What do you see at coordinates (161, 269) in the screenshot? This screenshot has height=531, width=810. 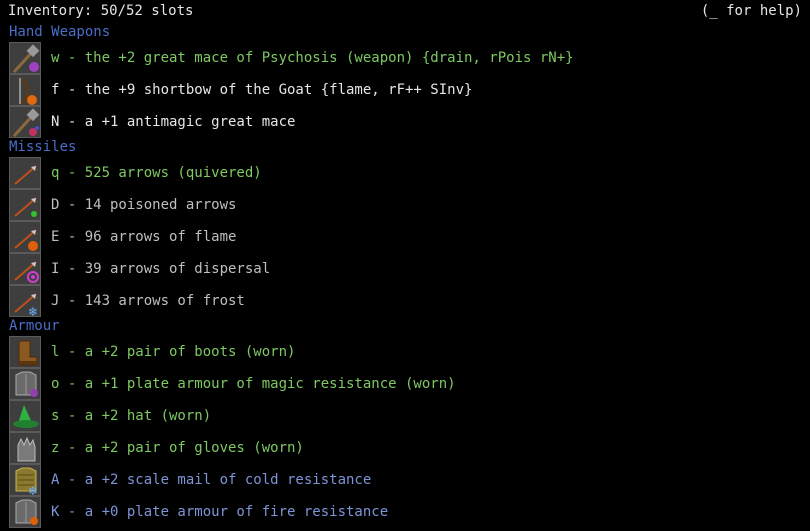 I see `item-label: I - 39 arrows of dispersal` at bounding box center [161, 269].